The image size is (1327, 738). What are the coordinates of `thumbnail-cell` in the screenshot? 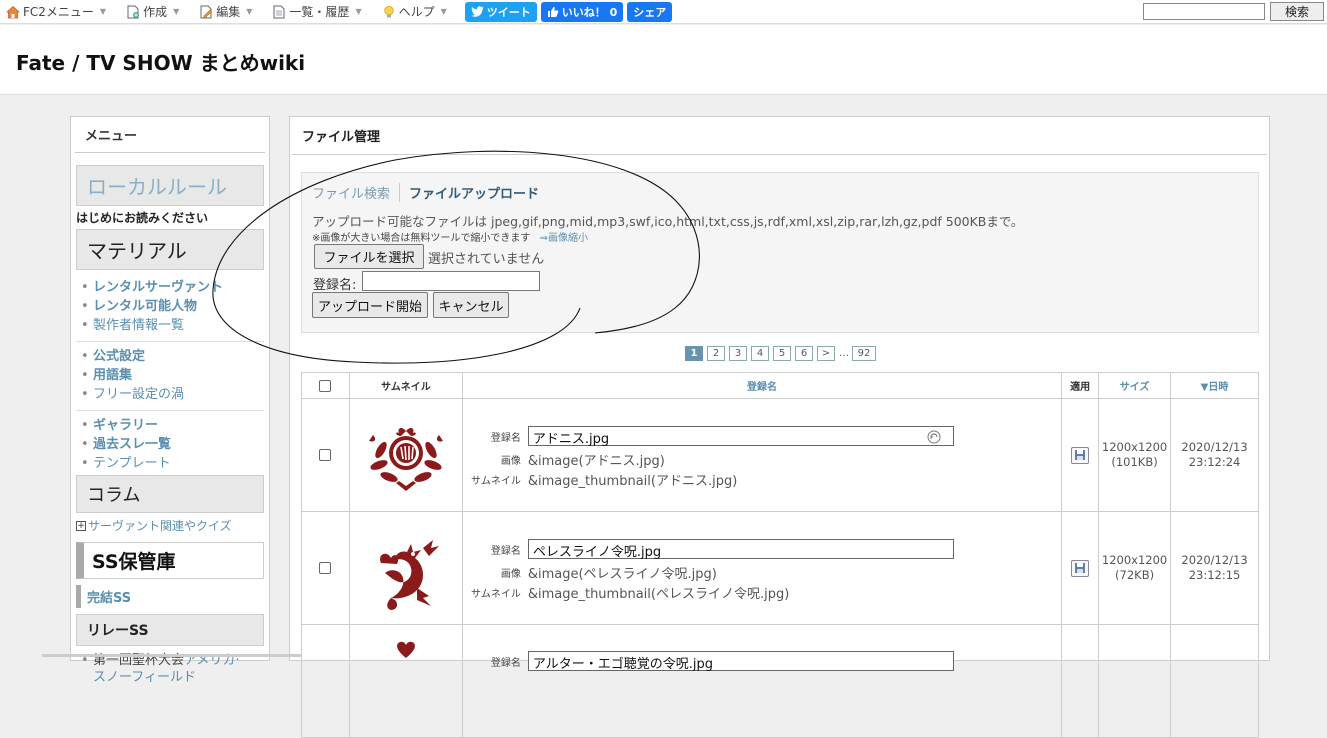 It's located at (405, 681).